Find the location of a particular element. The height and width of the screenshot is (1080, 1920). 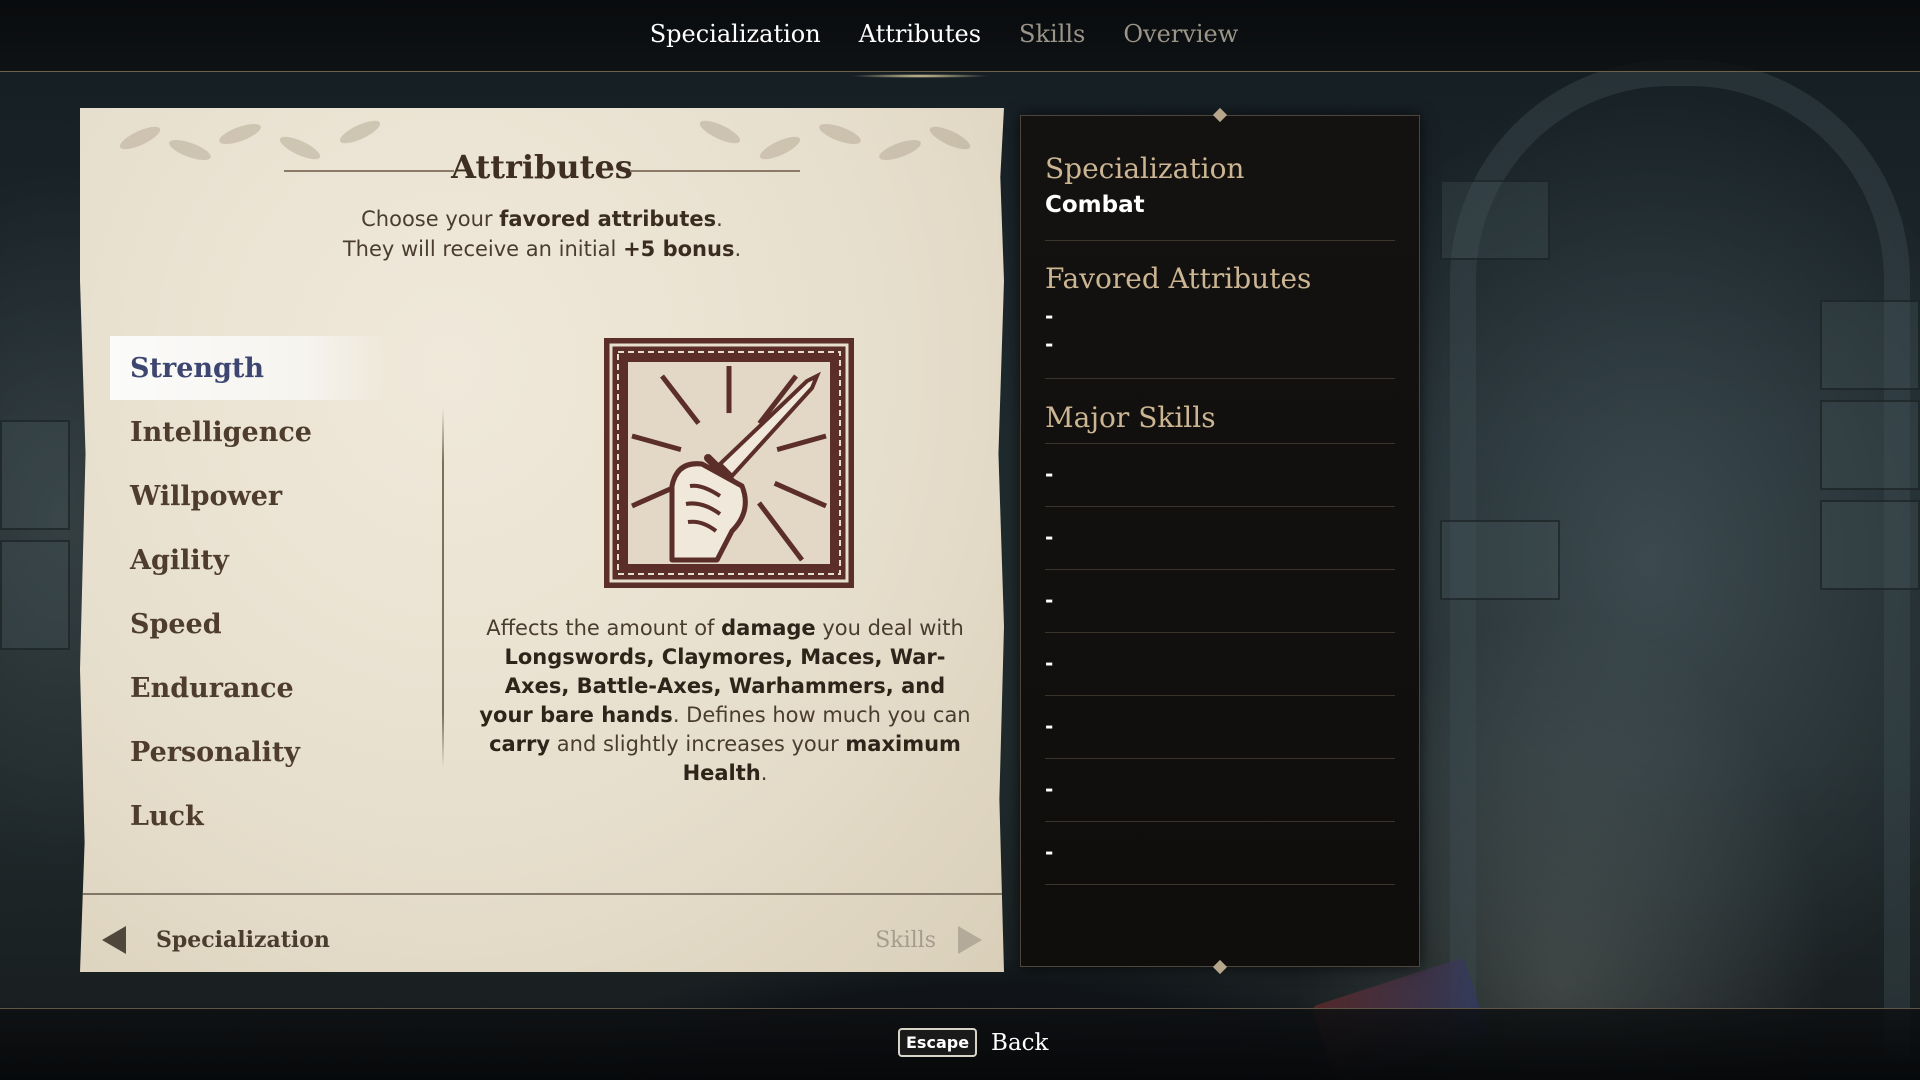

attribute-willpower: Willpower is located at coordinates (250, 496).